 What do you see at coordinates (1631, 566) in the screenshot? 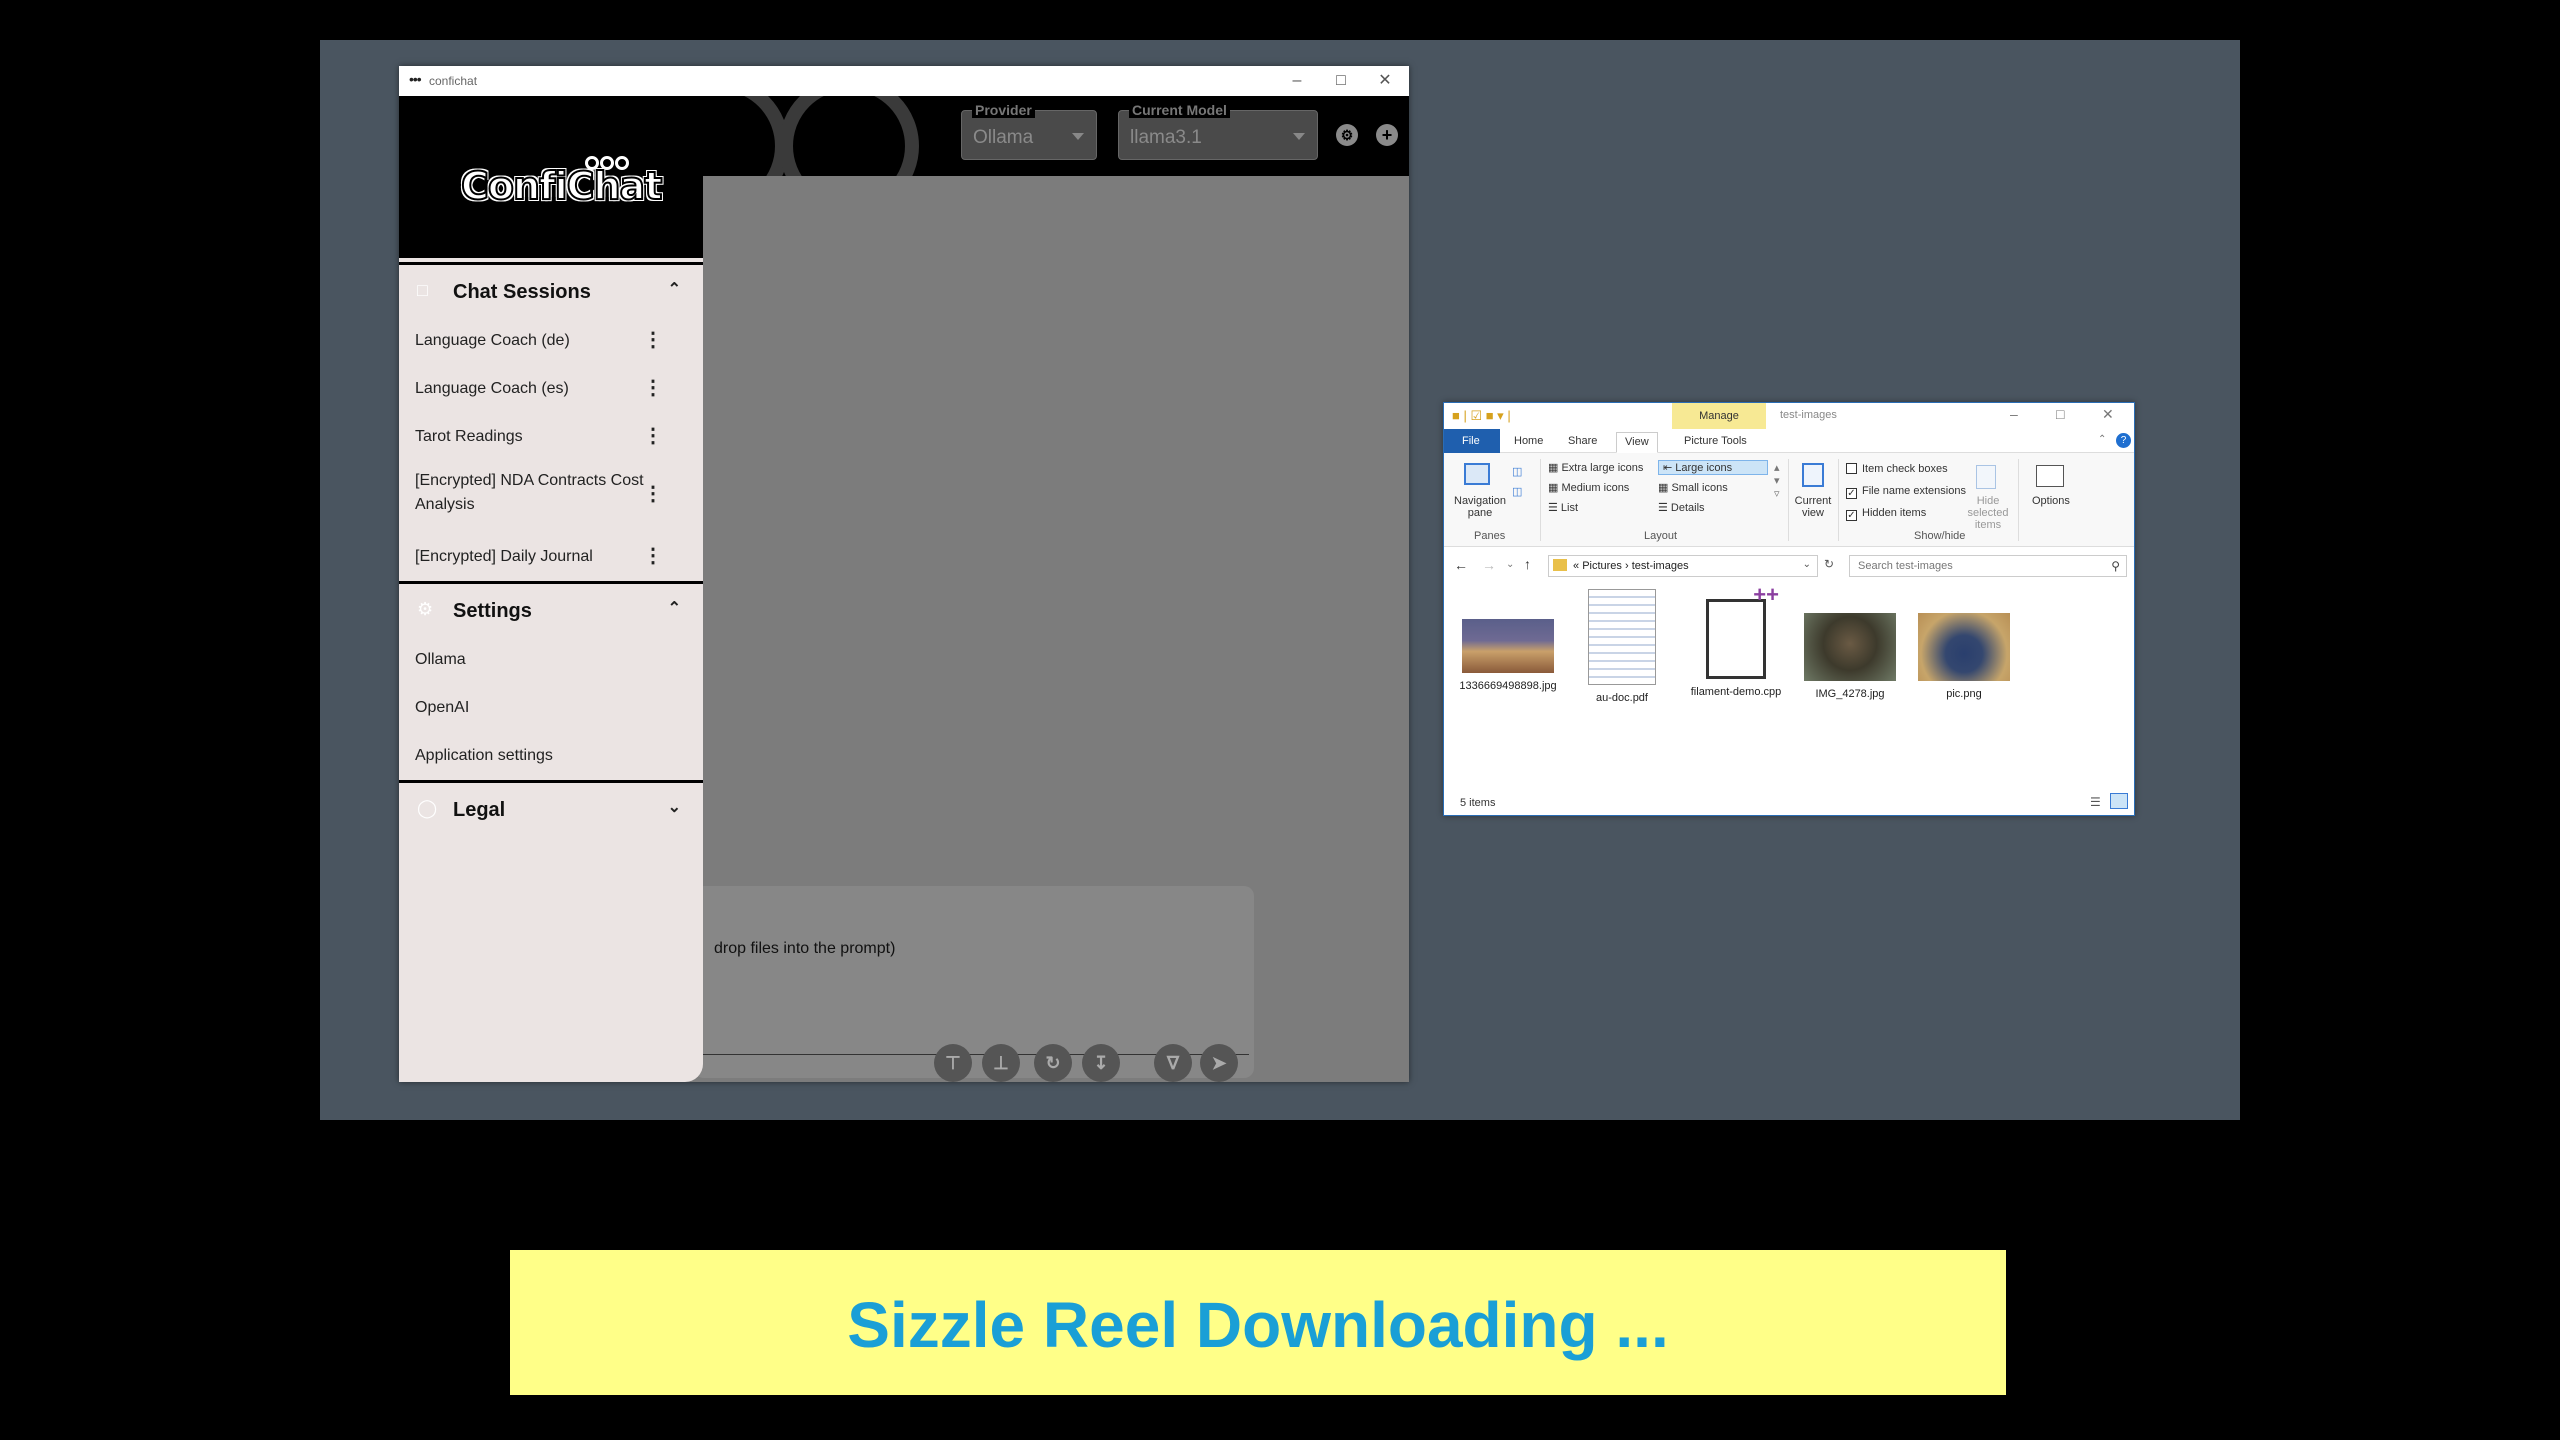
I see `breadcrumb: « Pictures › test-images` at bounding box center [1631, 566].